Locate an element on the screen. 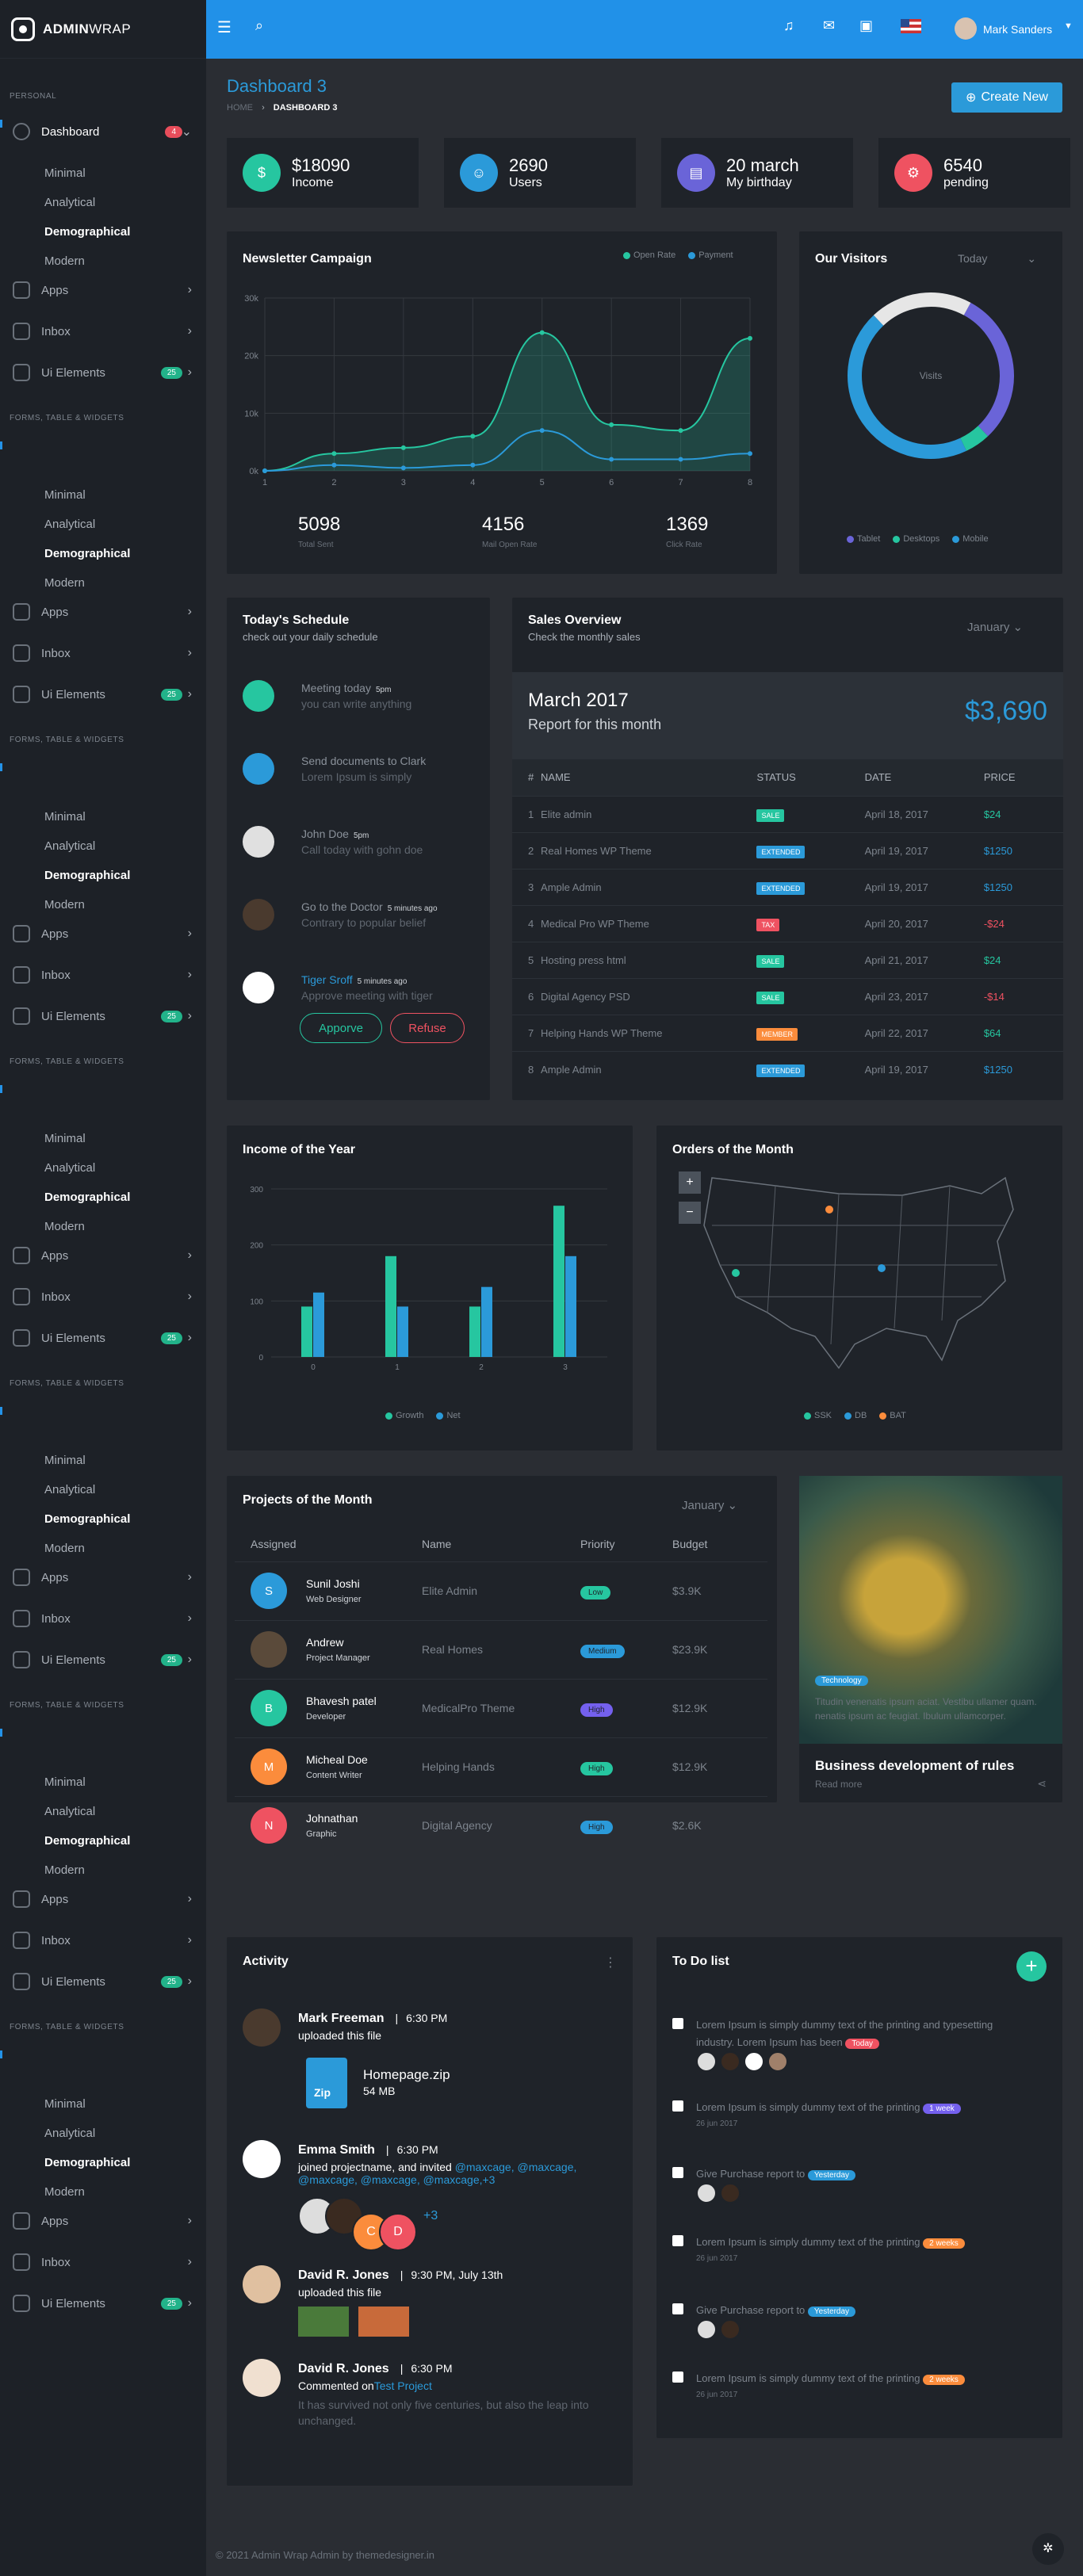 The image size is (1083, 2576). sidebar-item-ui: Ui Elements 25 › is located at coordinates (103, 2303).